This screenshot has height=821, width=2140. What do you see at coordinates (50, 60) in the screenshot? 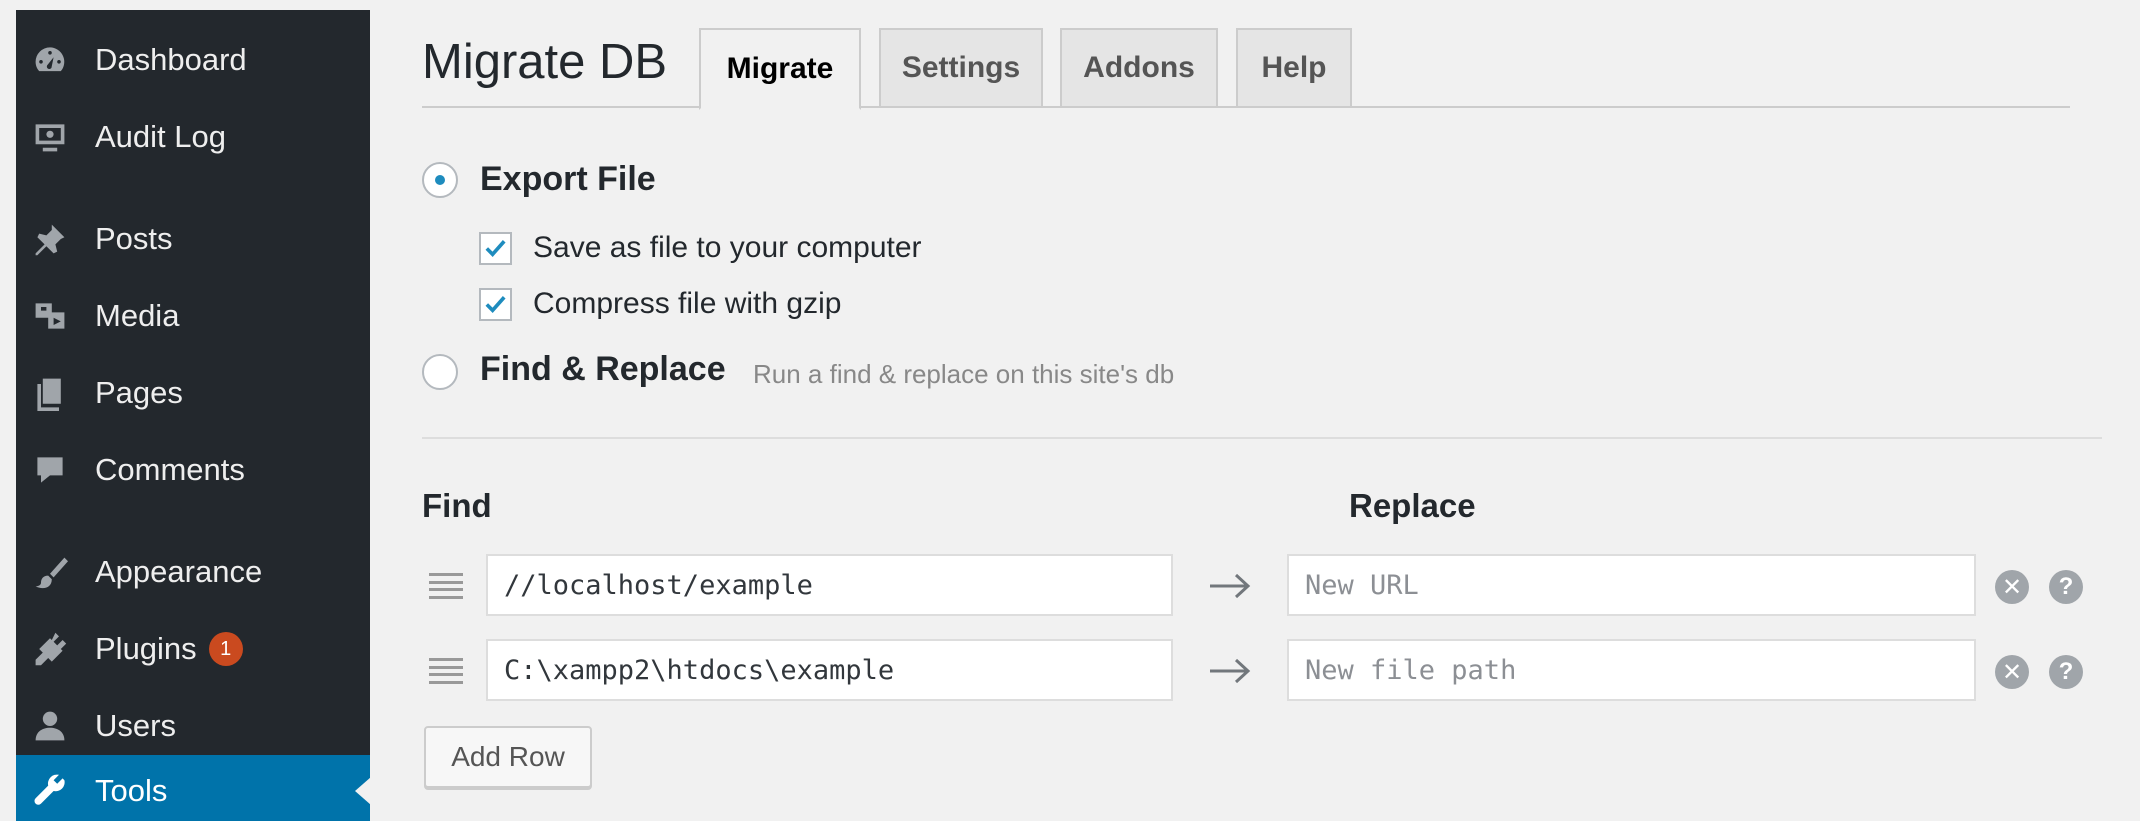
I see `dashboard-icon` at bounding box center [50, 60].